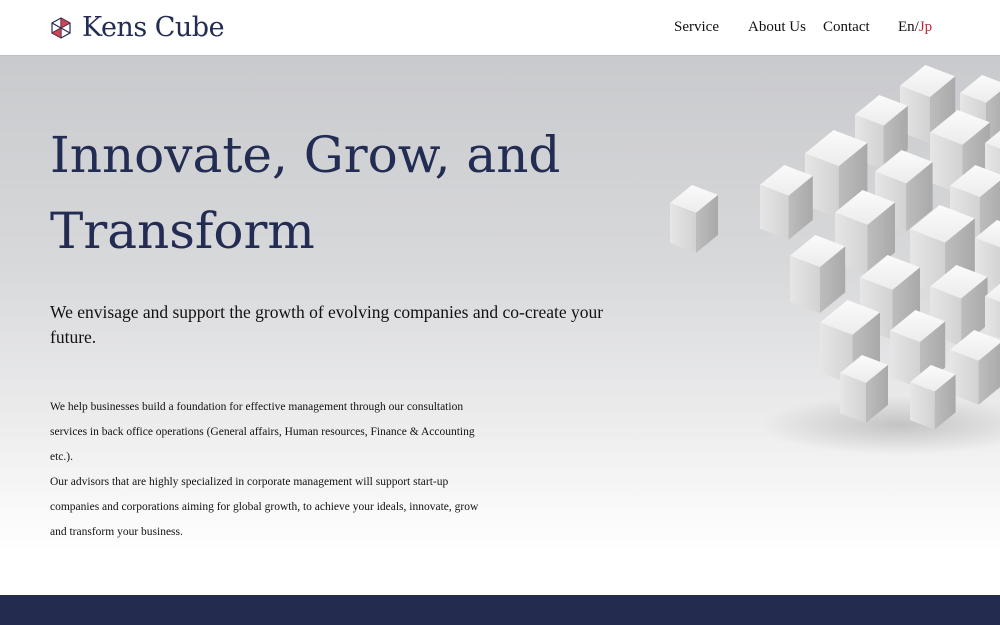 The image size is (1000, 625). I want to click on description-line: etc.)., so click(61, 457).